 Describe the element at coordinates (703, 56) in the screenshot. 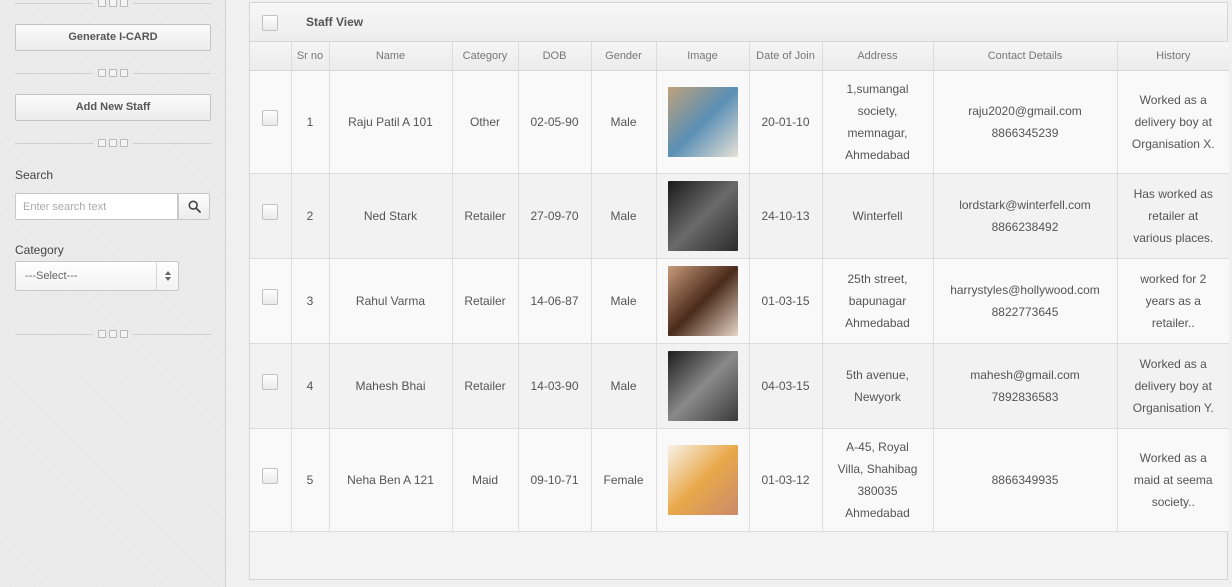

I see `column-header: Image` at that location.